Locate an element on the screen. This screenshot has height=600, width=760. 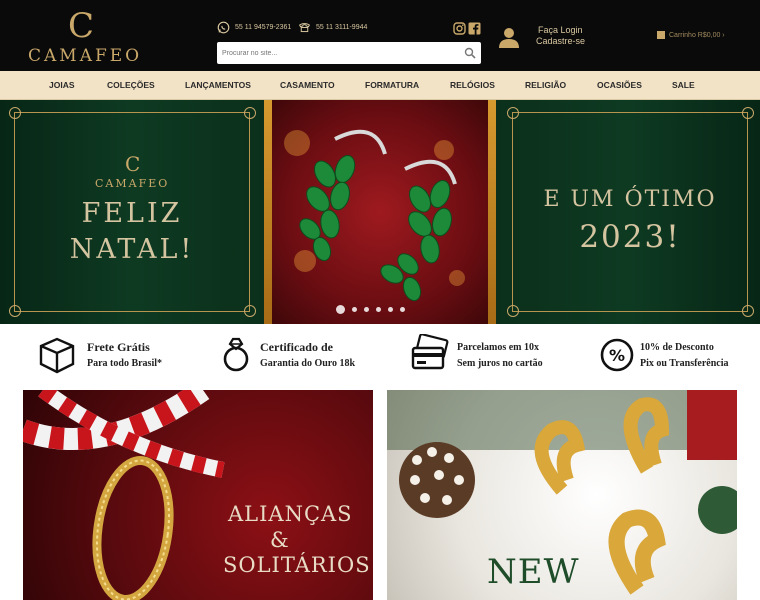
telephone-icon is located at coordinates (304, 27).